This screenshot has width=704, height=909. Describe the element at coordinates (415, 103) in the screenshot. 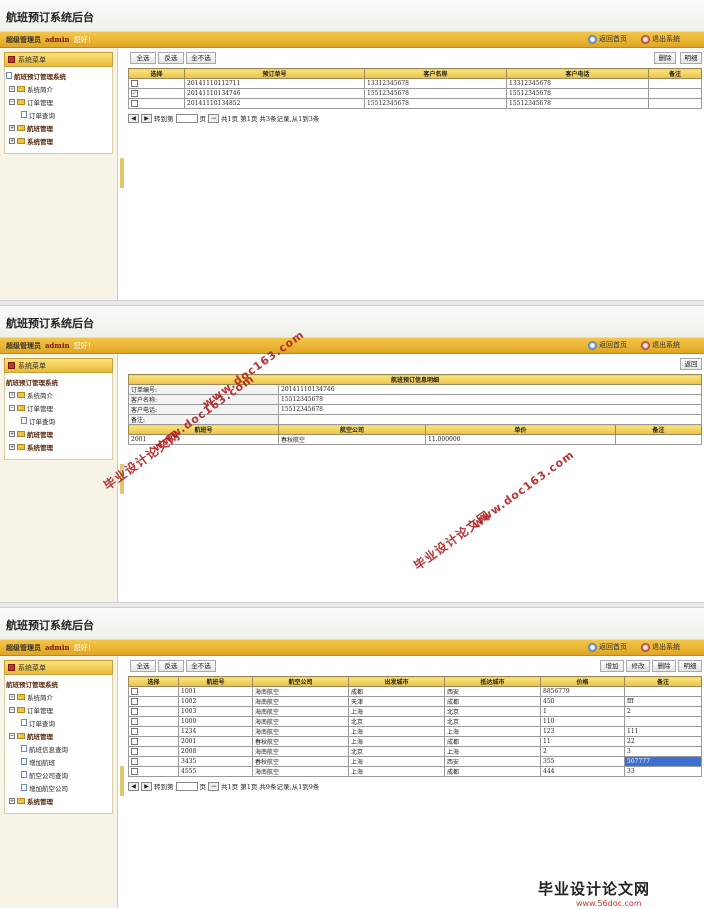

I see `table-row: 20141110134852 15512345678 15512345678` at that location.